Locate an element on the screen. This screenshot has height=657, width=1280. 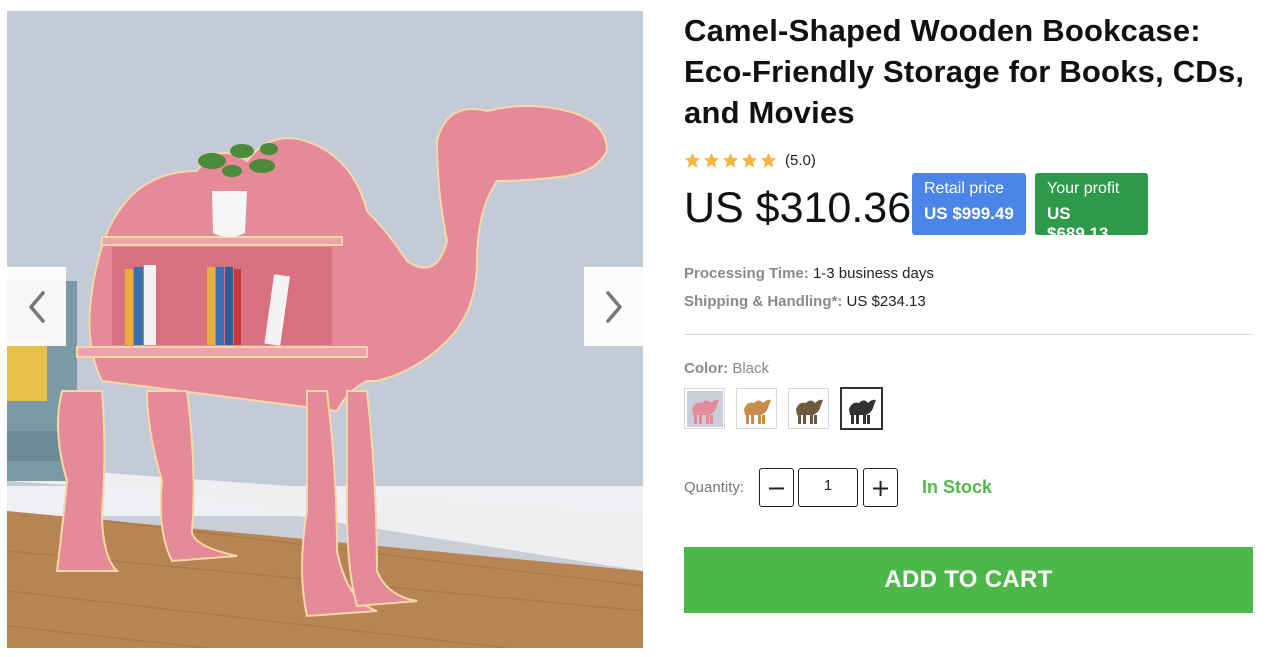
color-swatches is located at coordinates (789, 408).